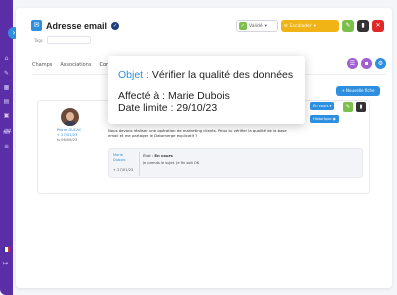 The height and width of the screenshot is (295, 397). I want to click on lock-icon: ▣, so click(6, 115).